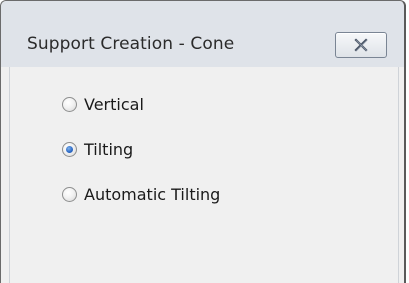 This screenshot has height=283, width=409. I want to click on close-button, so click(361, 45).